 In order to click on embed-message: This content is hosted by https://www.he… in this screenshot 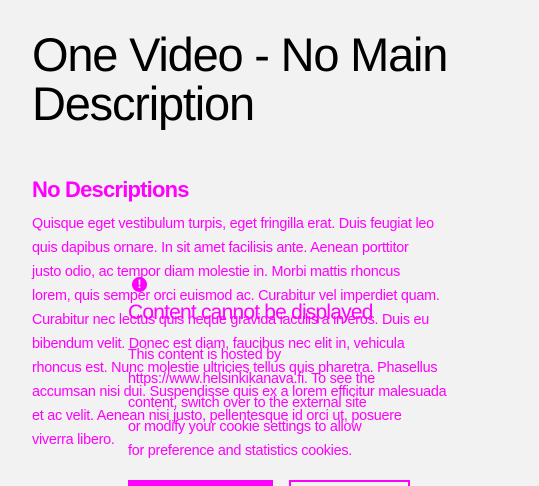, I will do `click(252, 403)`.